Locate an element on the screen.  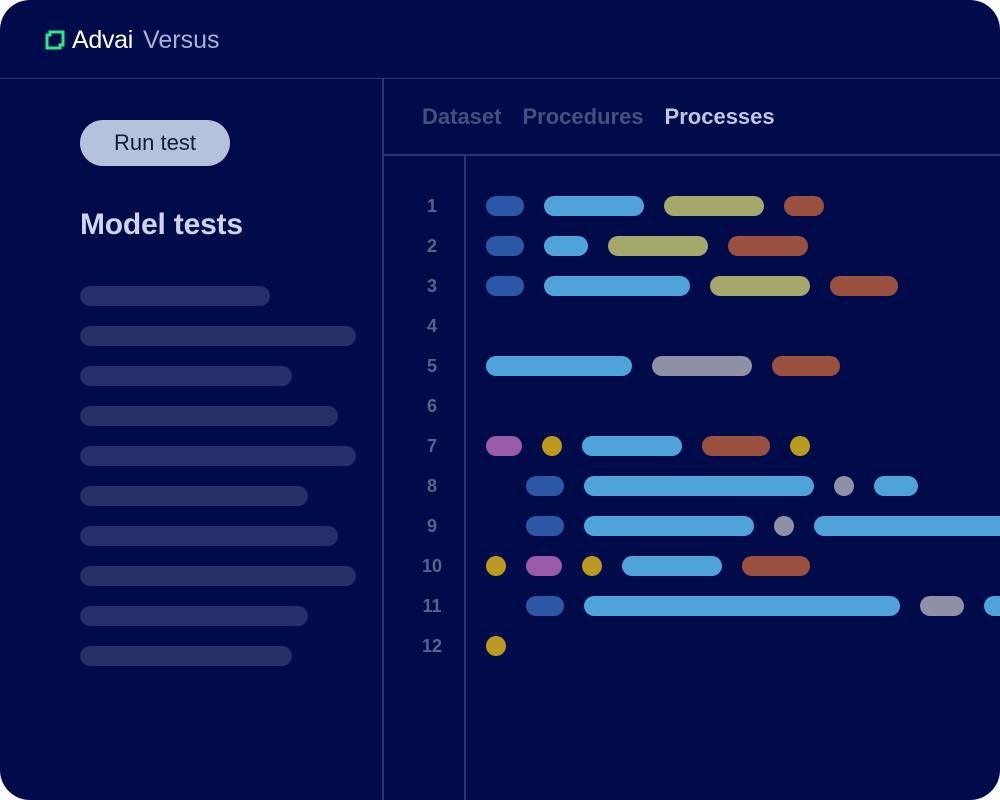
tab-bar: Dataset Procedures Processes is located at coordinates (609, 119).